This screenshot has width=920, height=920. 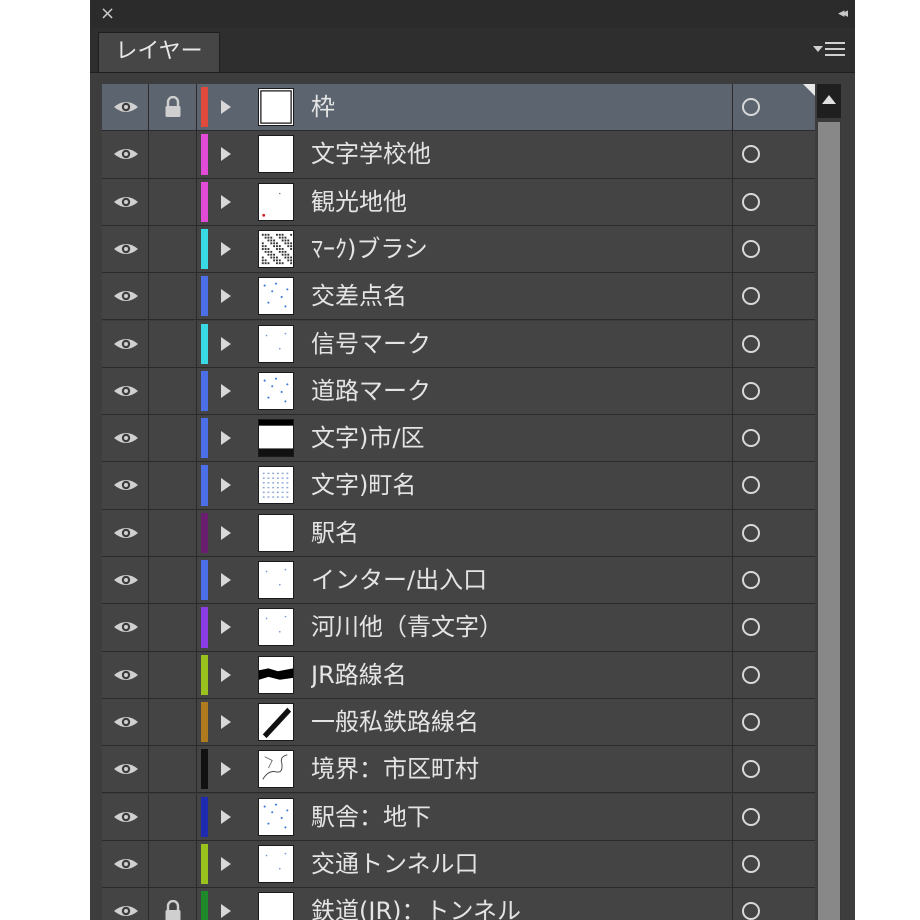 What do you see at coordinates (465, 816) in the screenshot?
I see `layer-name-cell: 駅舎：地下` at bounding box center [465, 816].